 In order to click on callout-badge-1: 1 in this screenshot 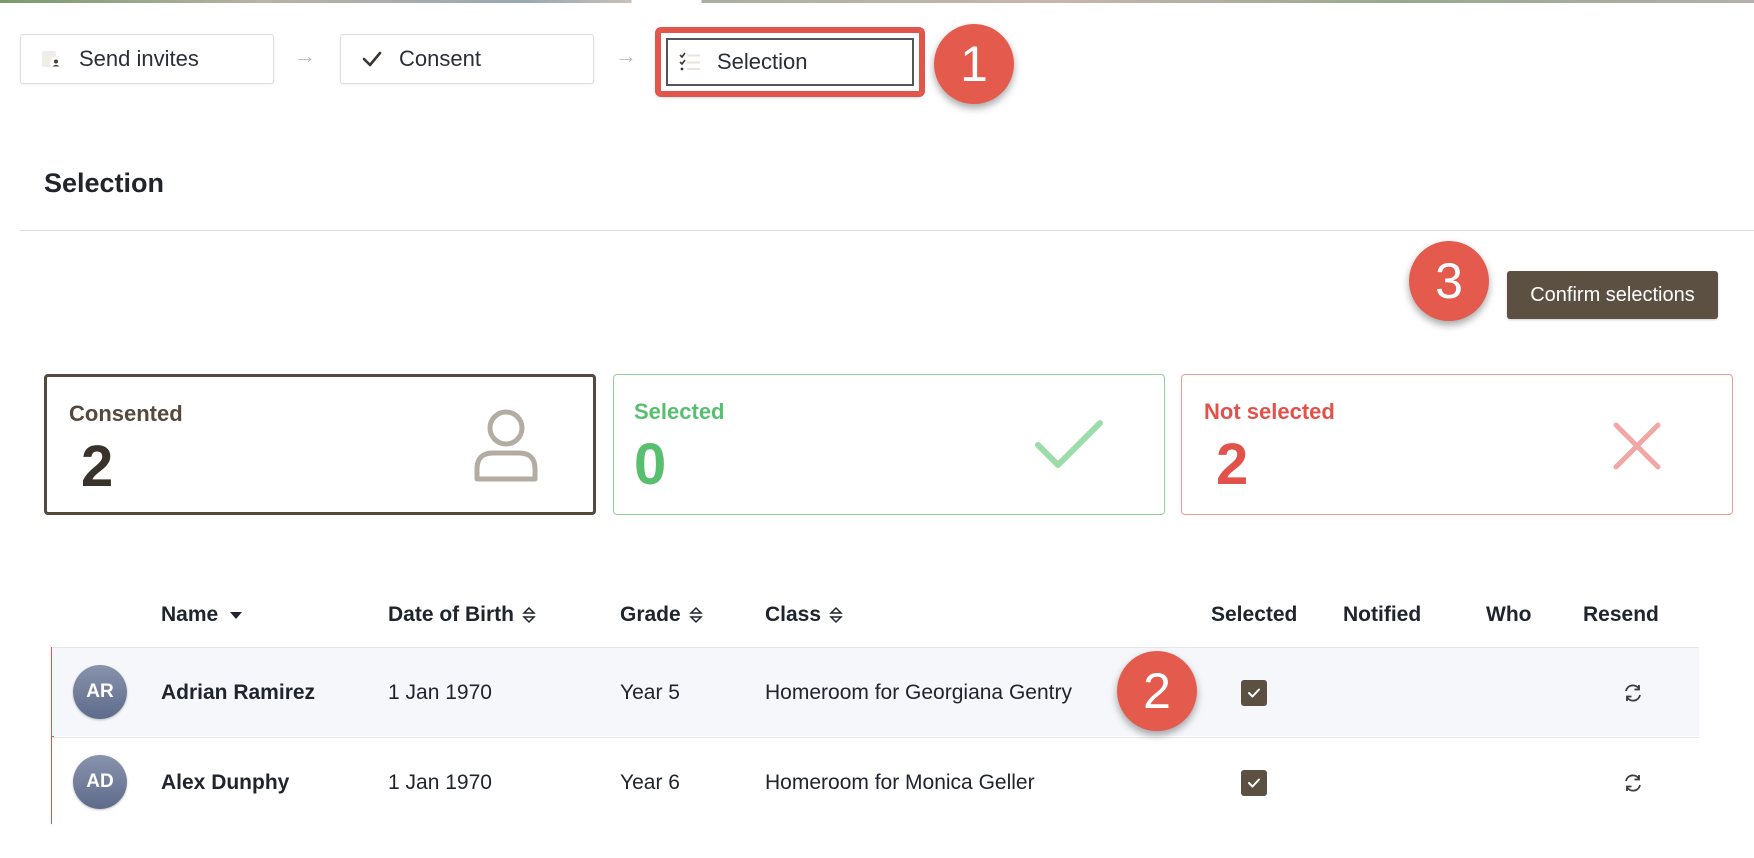, I will do `click(974, 64)`.